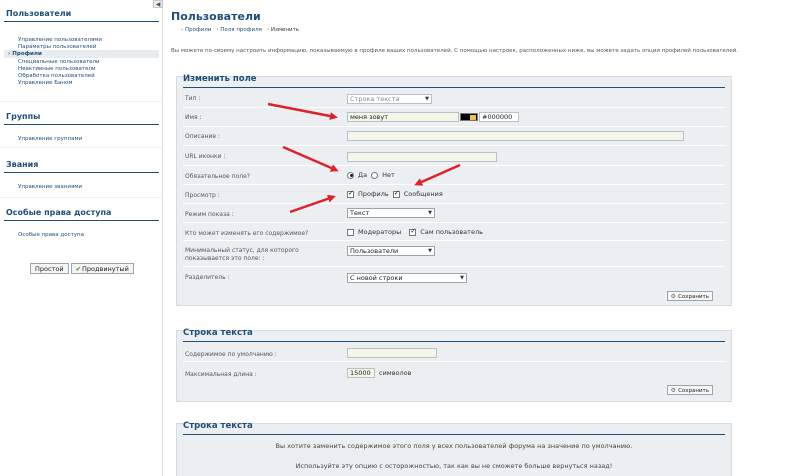 The height and width of the screenshot is (476, 800). Describe the element at coordinates (673, 296) in the screenshot. I see `gear-icon: ⚙` at that location.